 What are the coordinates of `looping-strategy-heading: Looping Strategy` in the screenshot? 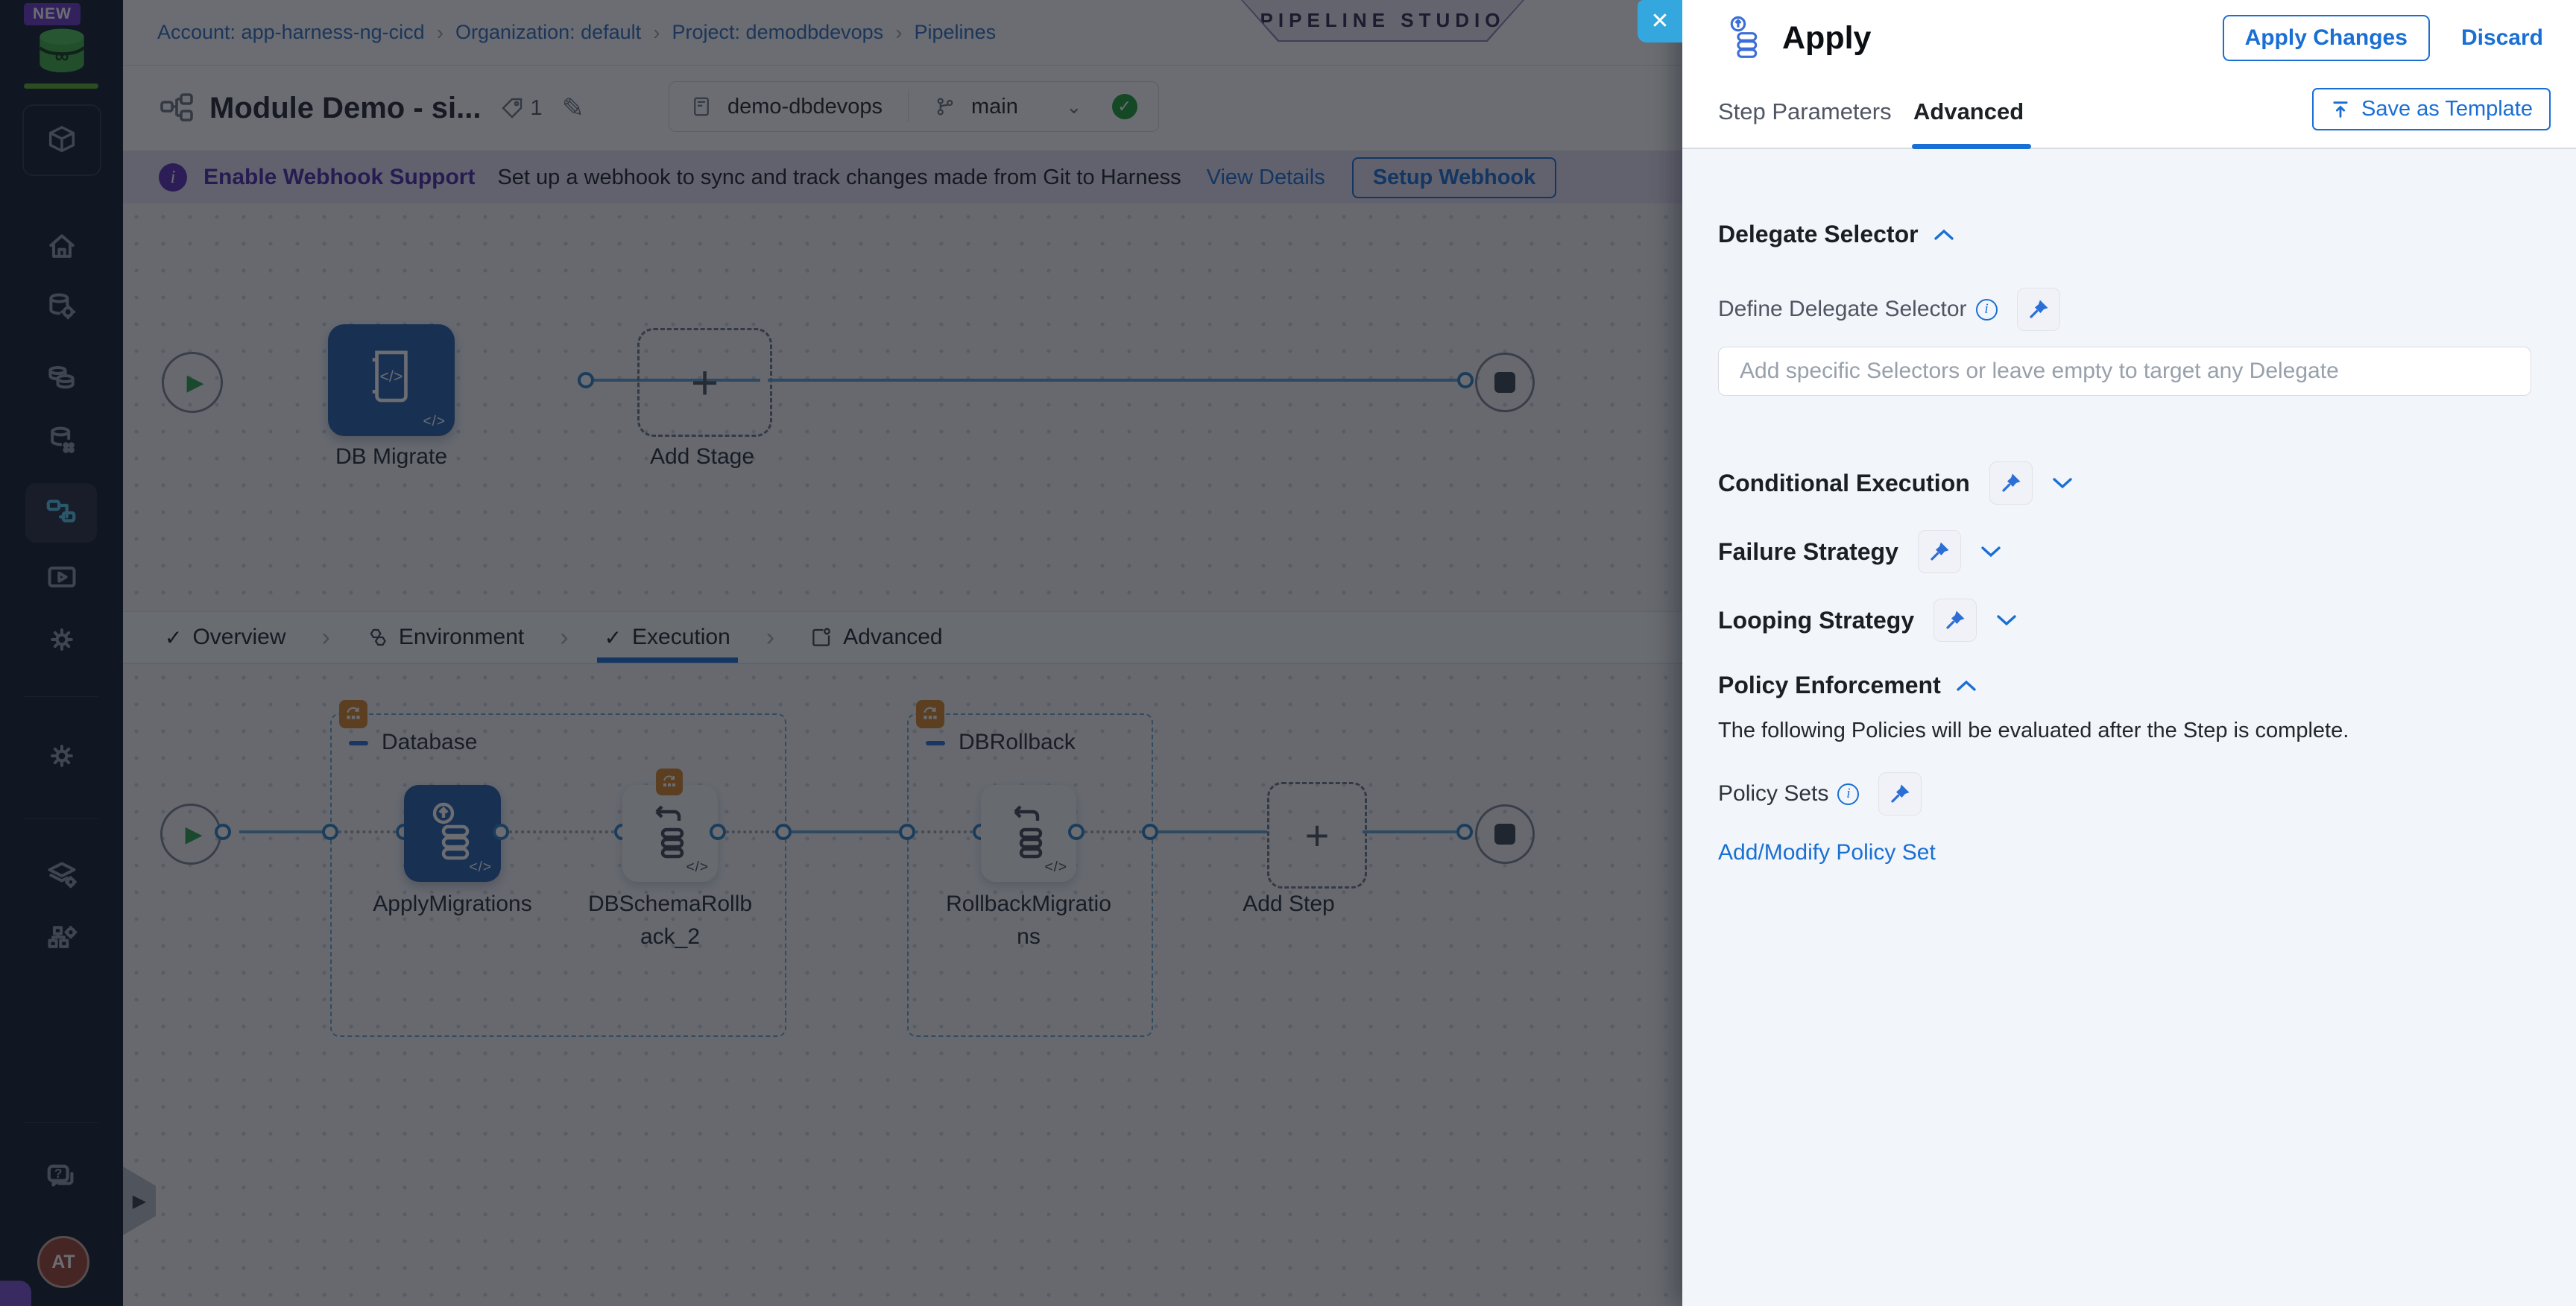 It's located at (1816, 620).